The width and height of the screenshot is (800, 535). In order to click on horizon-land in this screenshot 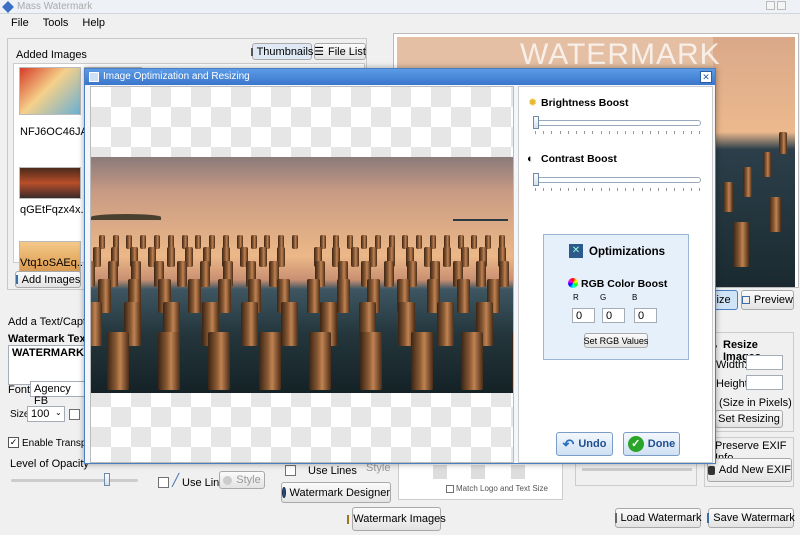, I will do `click(126, 217)`.